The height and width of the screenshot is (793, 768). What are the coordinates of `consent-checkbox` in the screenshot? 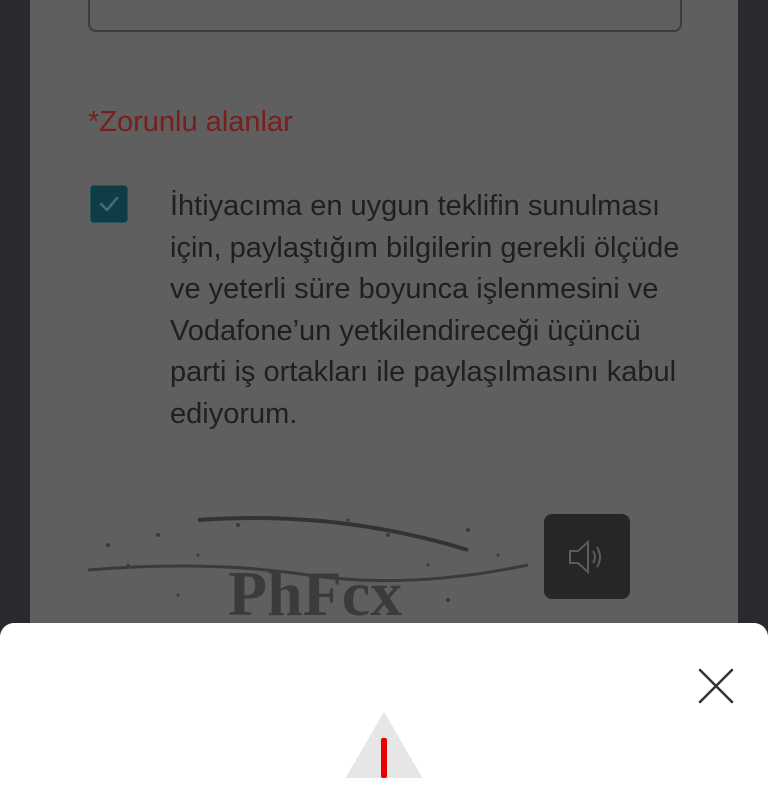 It's located at (109, 204).